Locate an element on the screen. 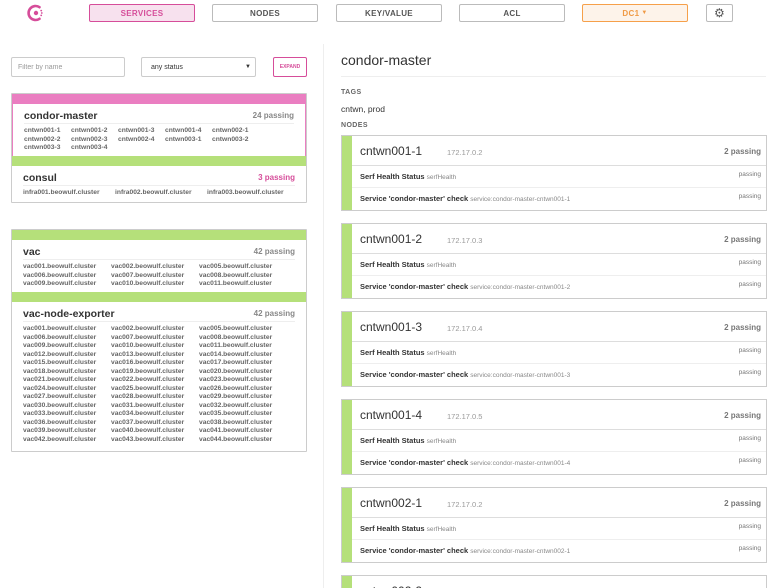 The image size is (768, 588). node-tag: vac018.beowulf.cluster is located at coordinates (60, 371).